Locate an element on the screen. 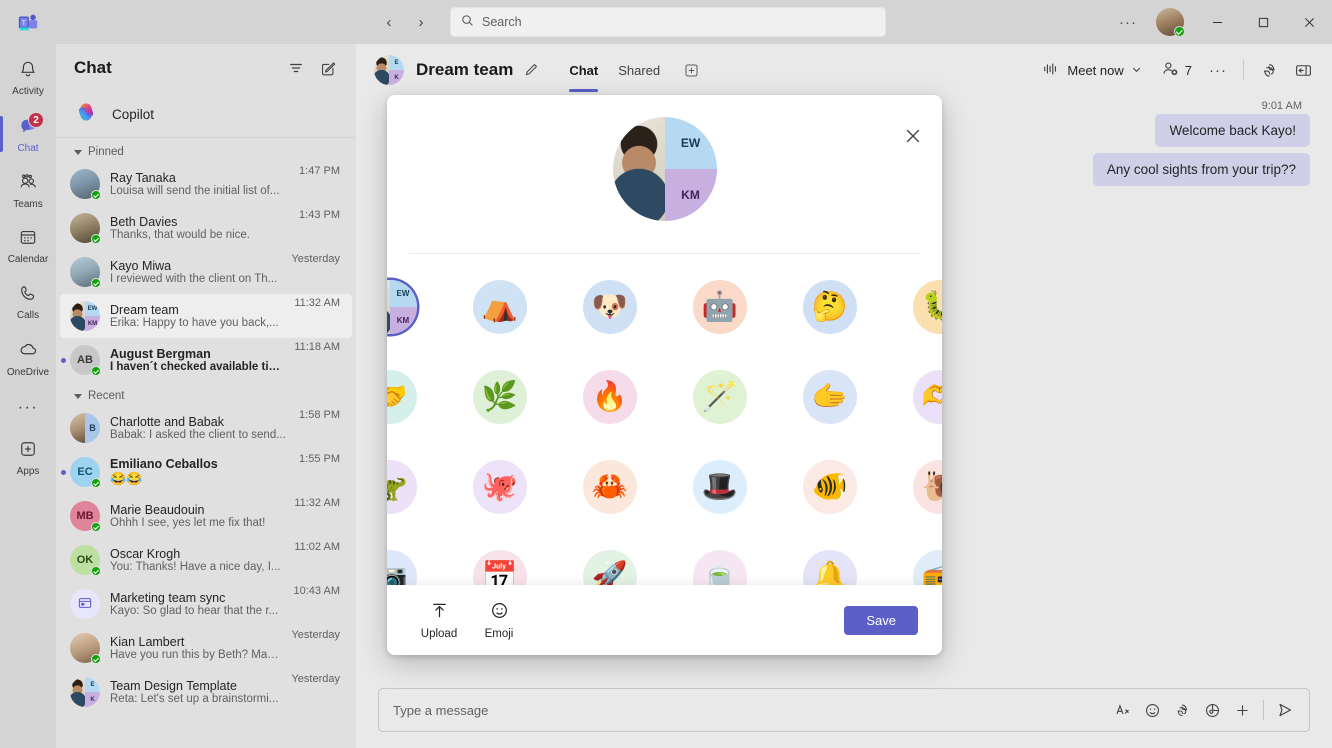 This screenshot has width=1332, height=748. avatar-option-handshake-avatar: 🫱 is located at coordinates (830, 397).